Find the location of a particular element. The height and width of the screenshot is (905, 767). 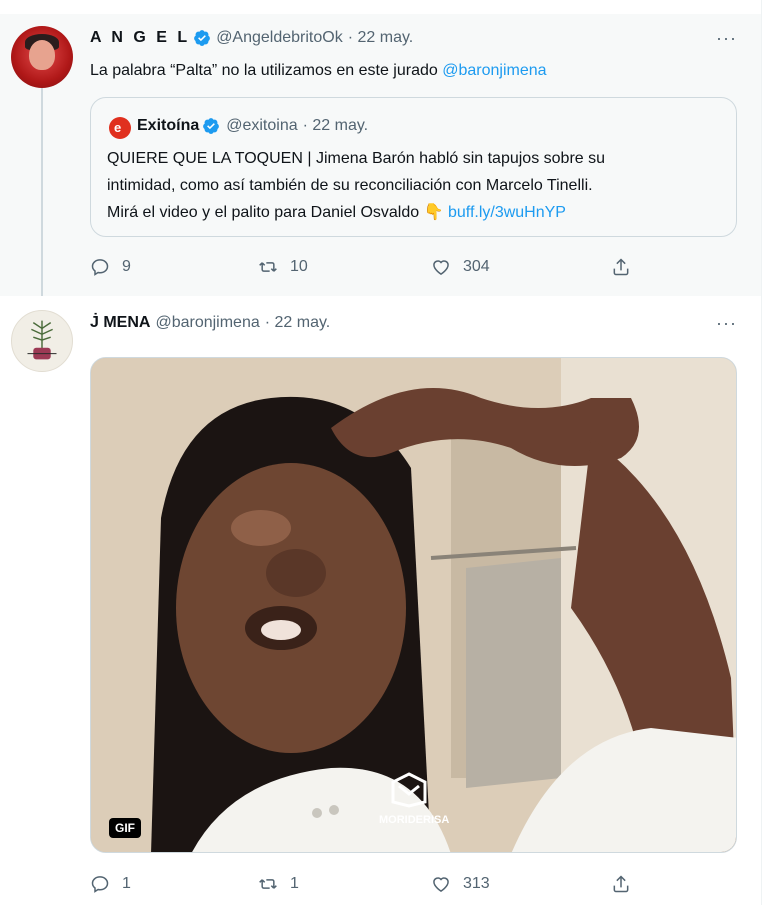

thread-connector-line is located at coordinates (42, 193).